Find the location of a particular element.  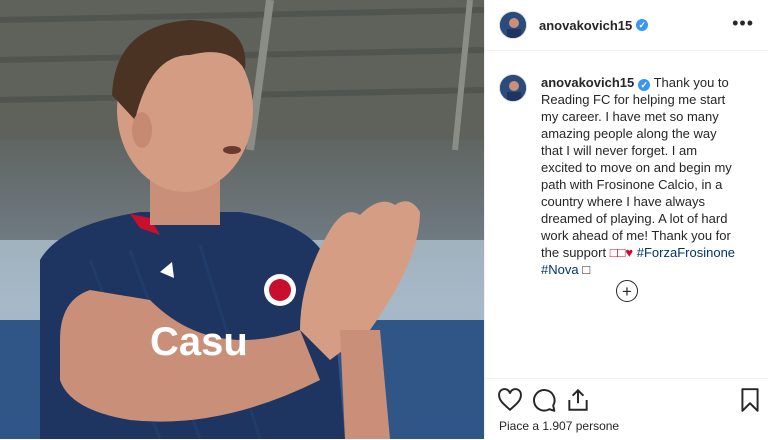

plus-circle-icon: + is located at coordinates (627, 291).